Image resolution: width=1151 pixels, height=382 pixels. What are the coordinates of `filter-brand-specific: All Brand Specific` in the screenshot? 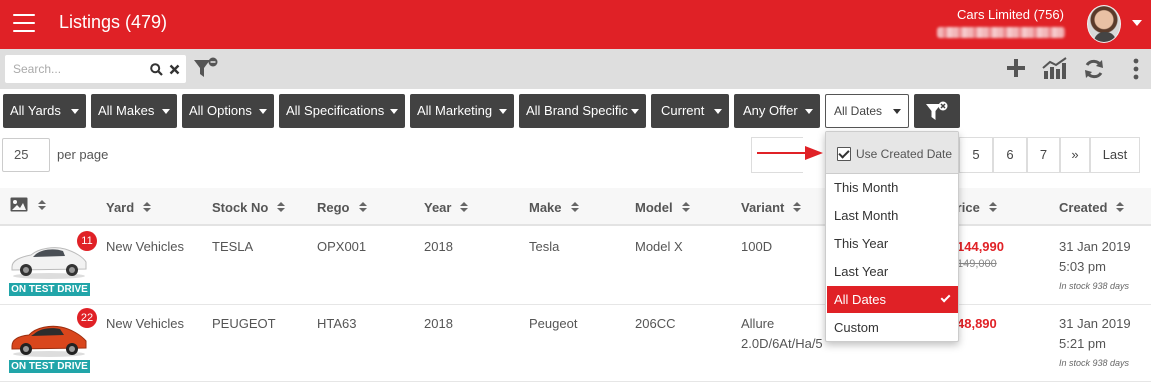 It's located at (582, 111).